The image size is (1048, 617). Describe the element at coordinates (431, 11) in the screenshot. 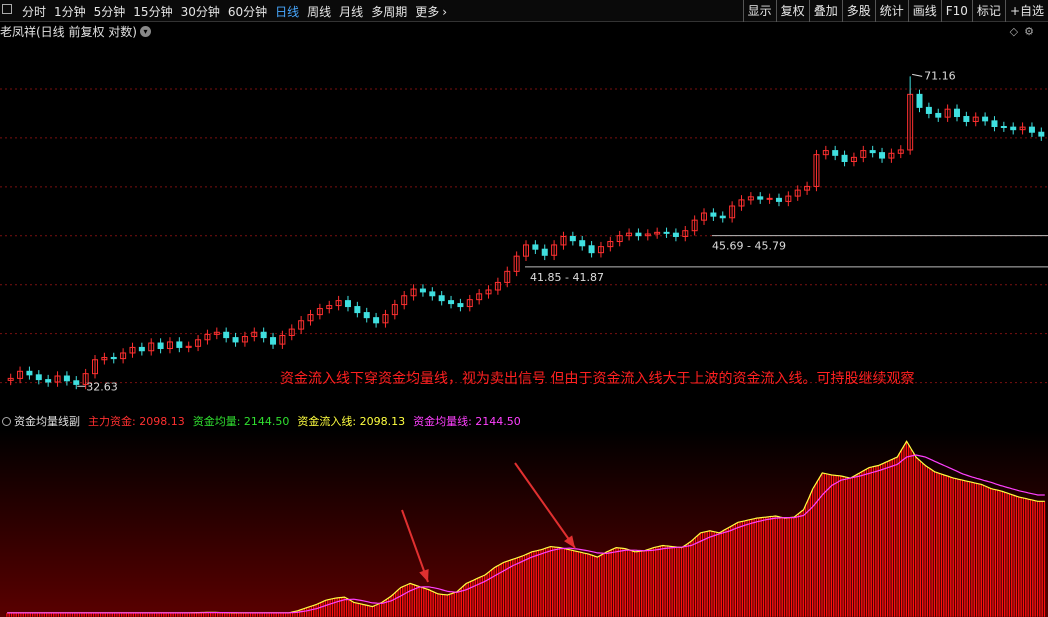

I see `tab-period-more: 更多 ›` at that location.